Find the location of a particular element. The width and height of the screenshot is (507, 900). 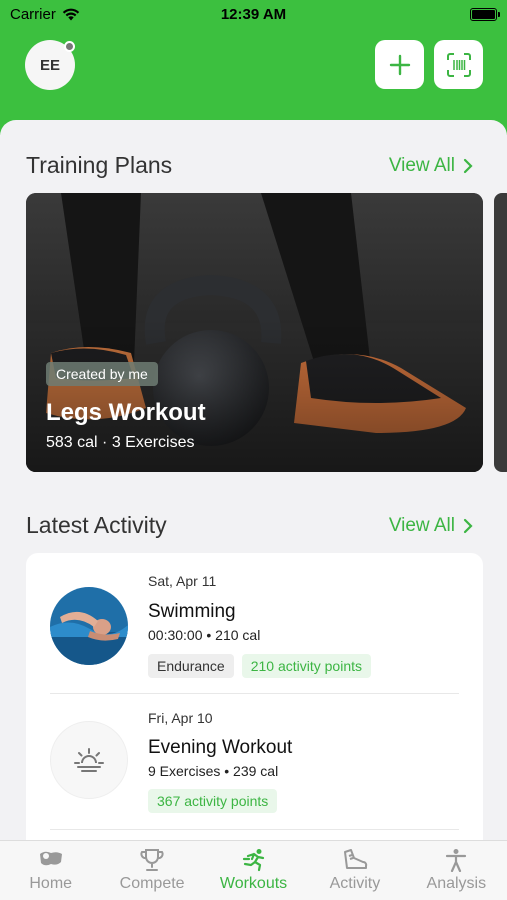

add-button is located at coordinates (399, 64).